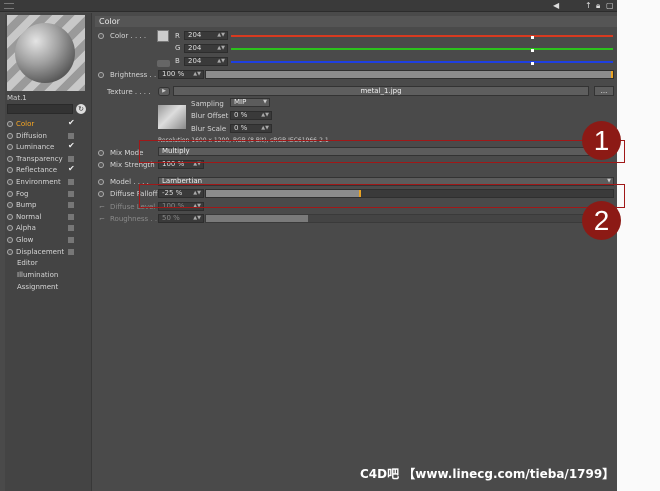  I want to click on channel-item: Bump, so click(47, 205).